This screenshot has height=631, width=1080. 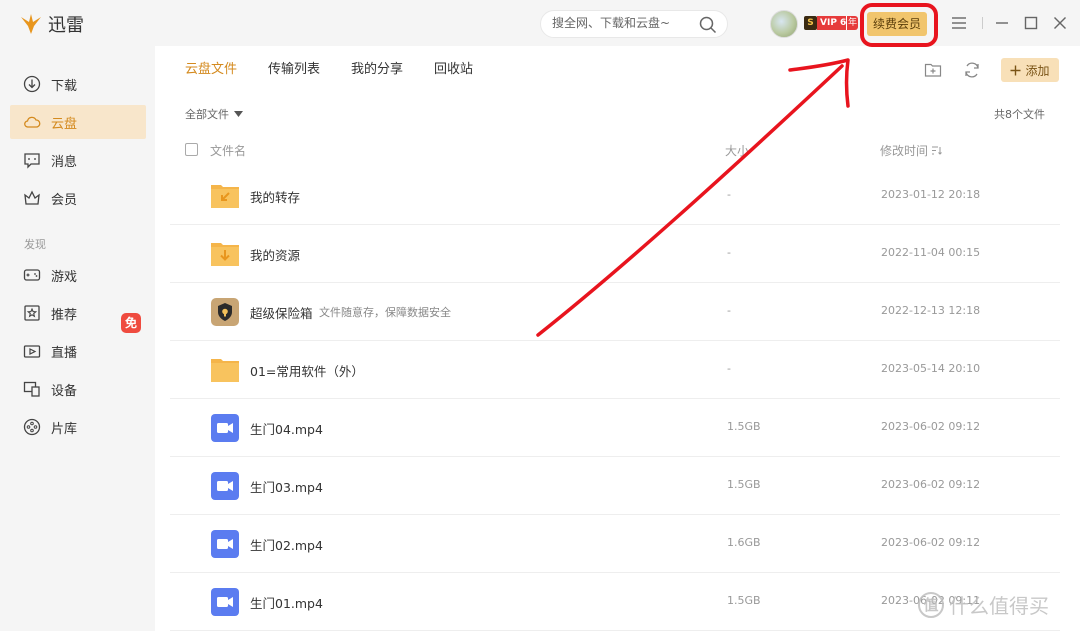 What do you see at coordinates (453, 70) in the screenshot?
I see `tab-recycle-bin: 回收站` at bounding box center [453, 70].